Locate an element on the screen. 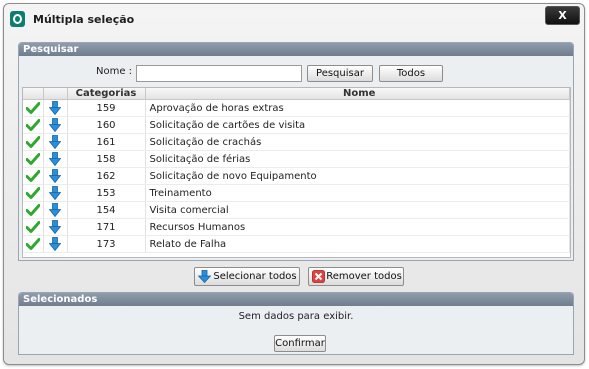  empty-state-text: Sem dados para exibir. is located at coordinates (296, 316).